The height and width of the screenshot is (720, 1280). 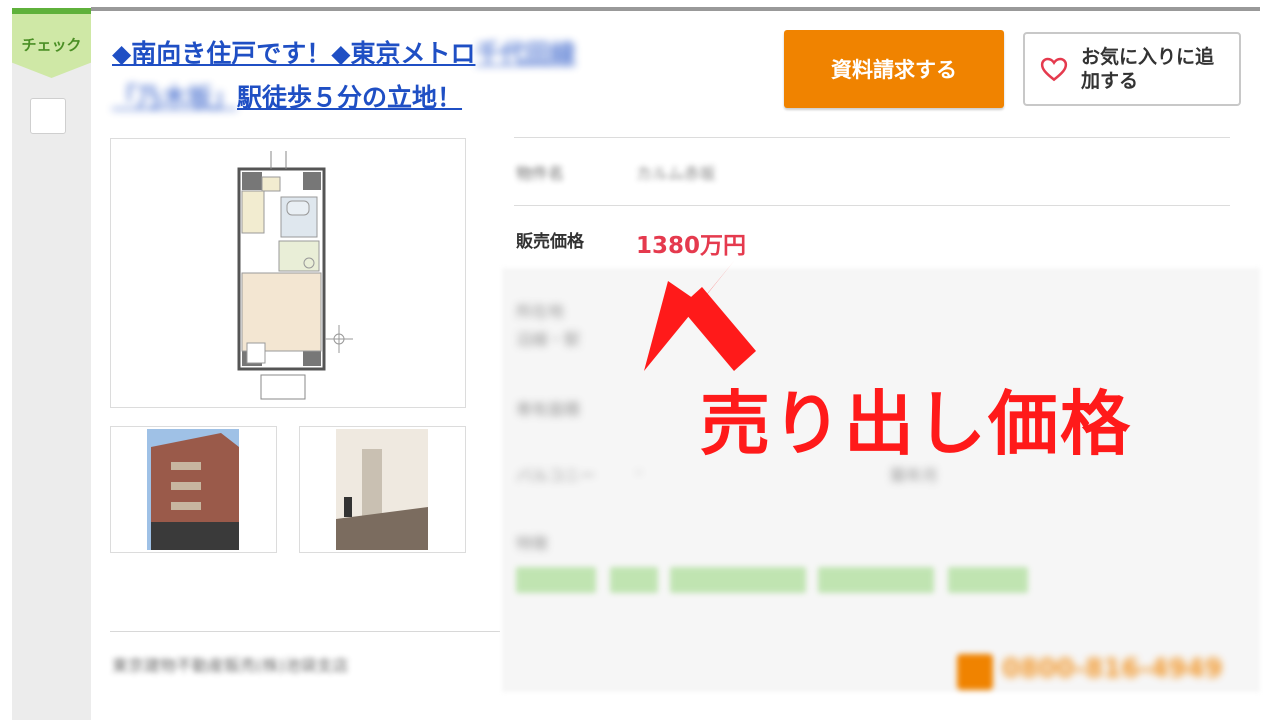 I want to click on check-tag: チェック, so click(x=51, y=43).